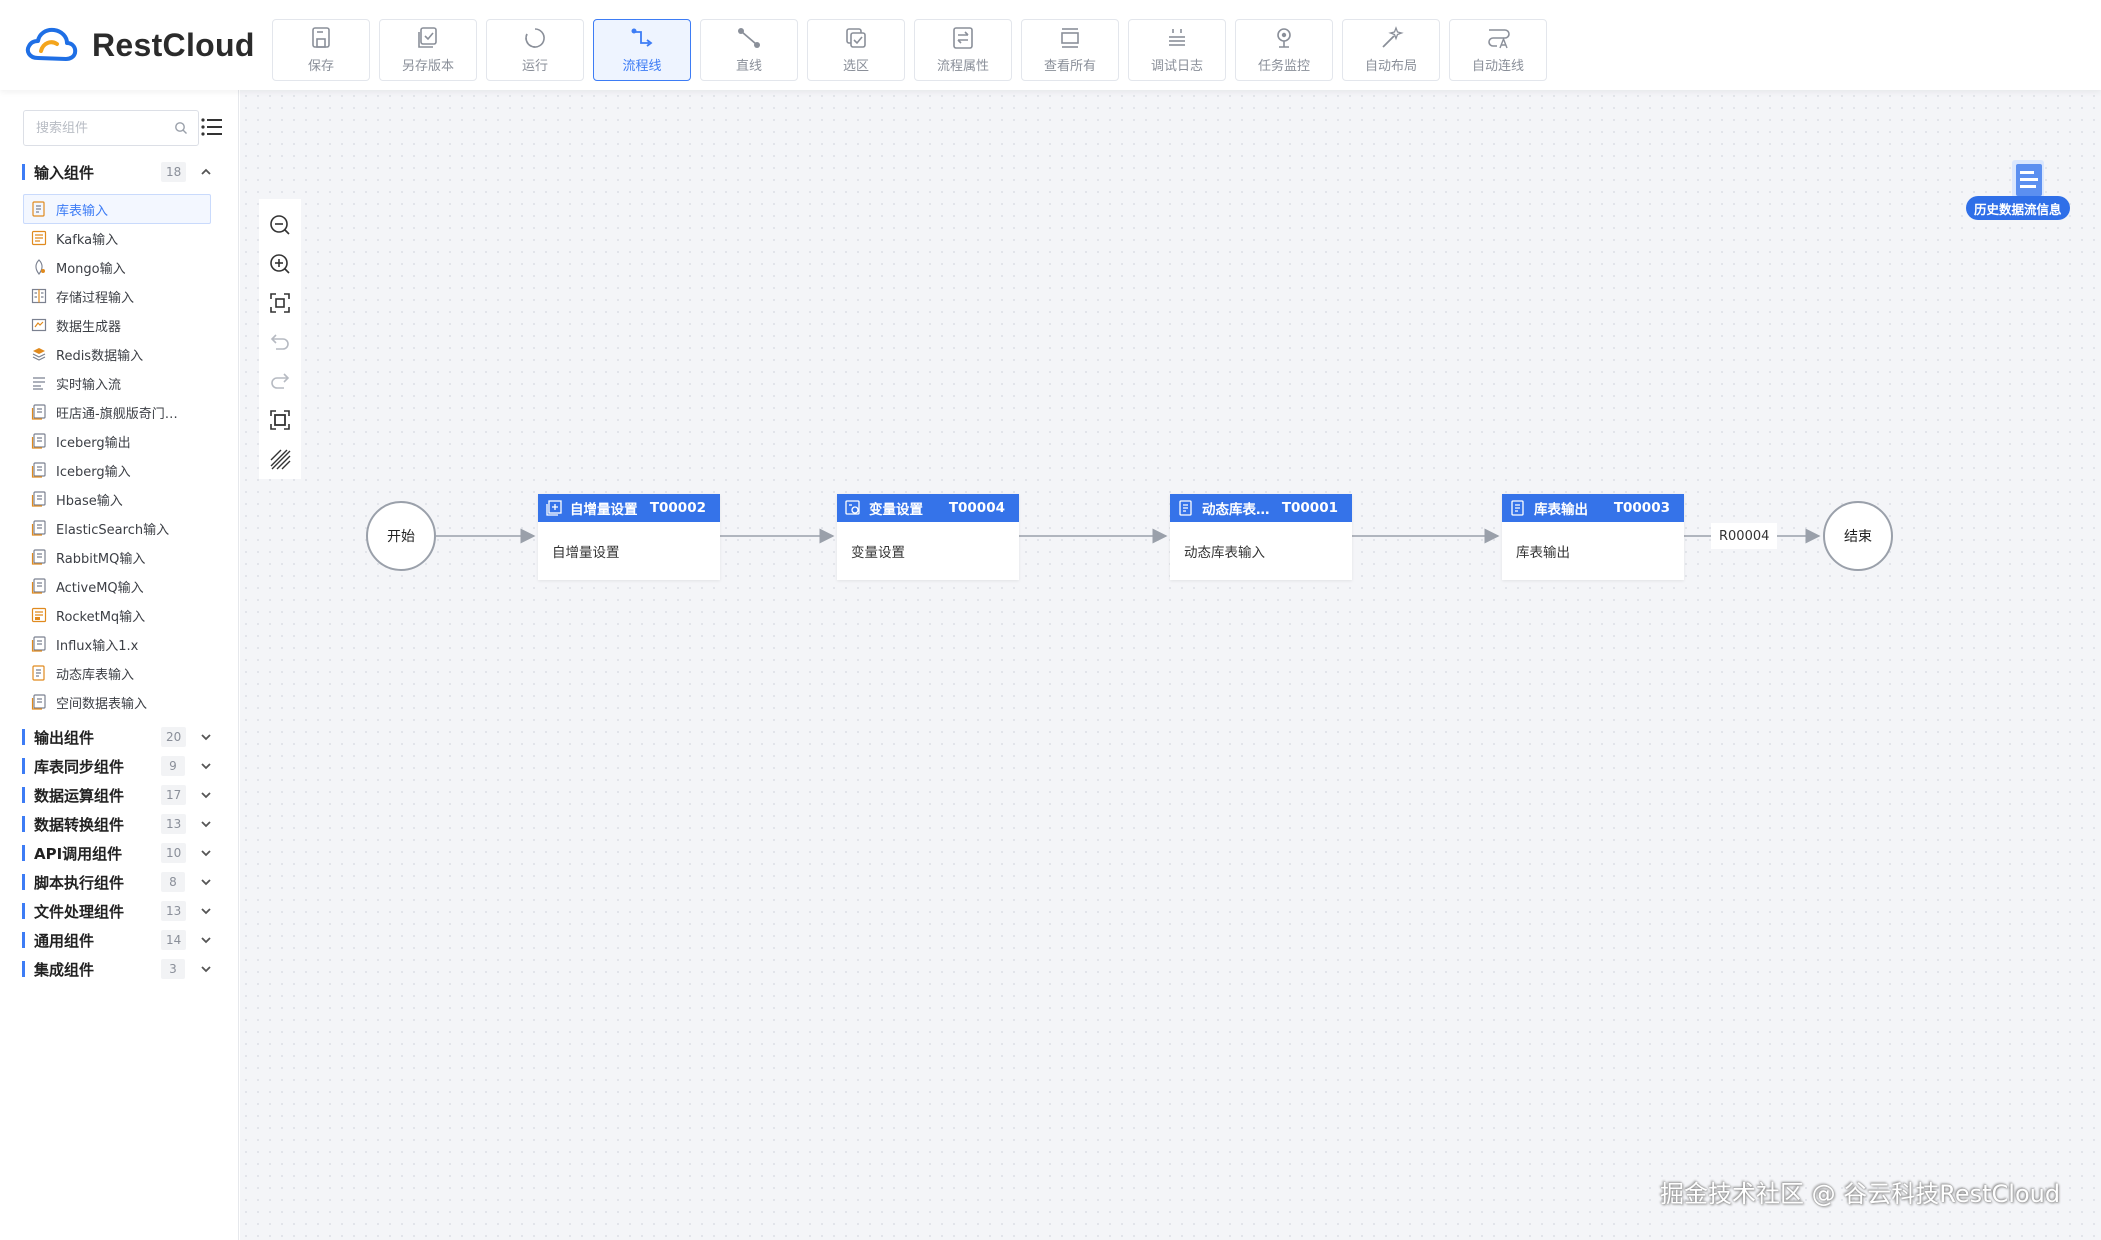  I want to click on task-title: 变量设置, so click(896, 510).